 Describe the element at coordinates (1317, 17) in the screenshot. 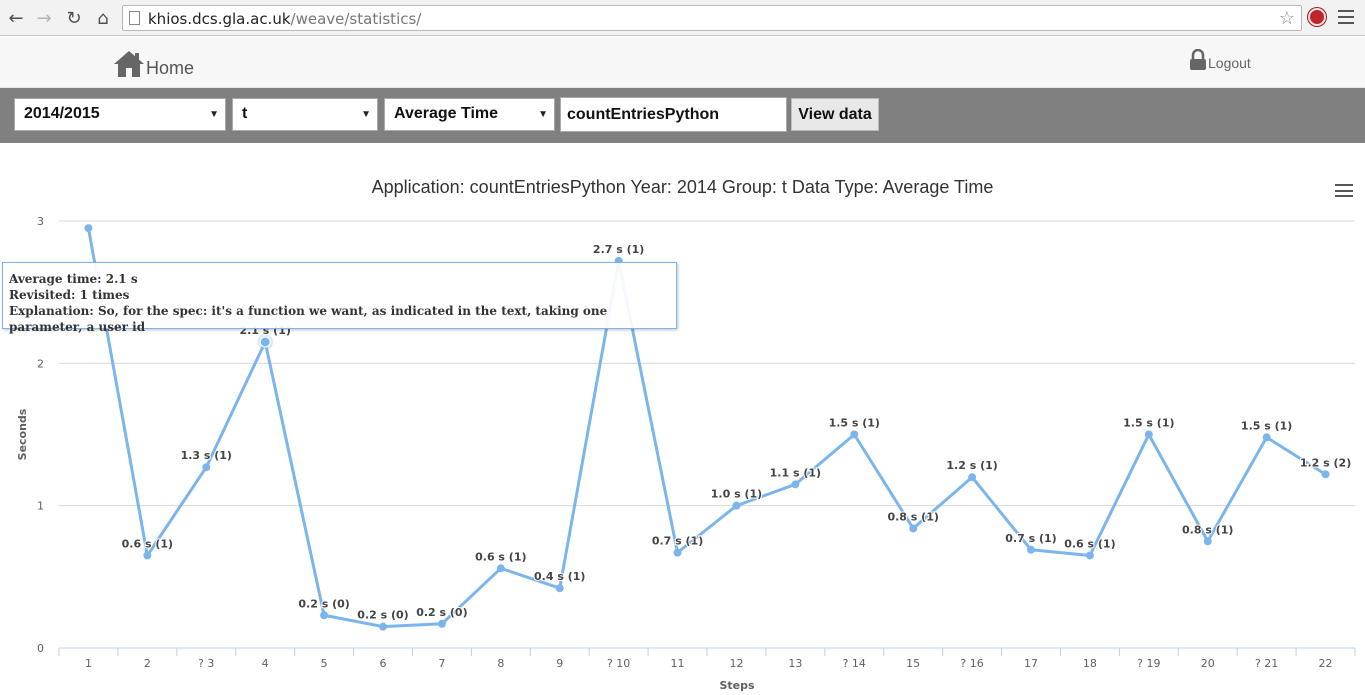

I see `extension-icon` at that location.